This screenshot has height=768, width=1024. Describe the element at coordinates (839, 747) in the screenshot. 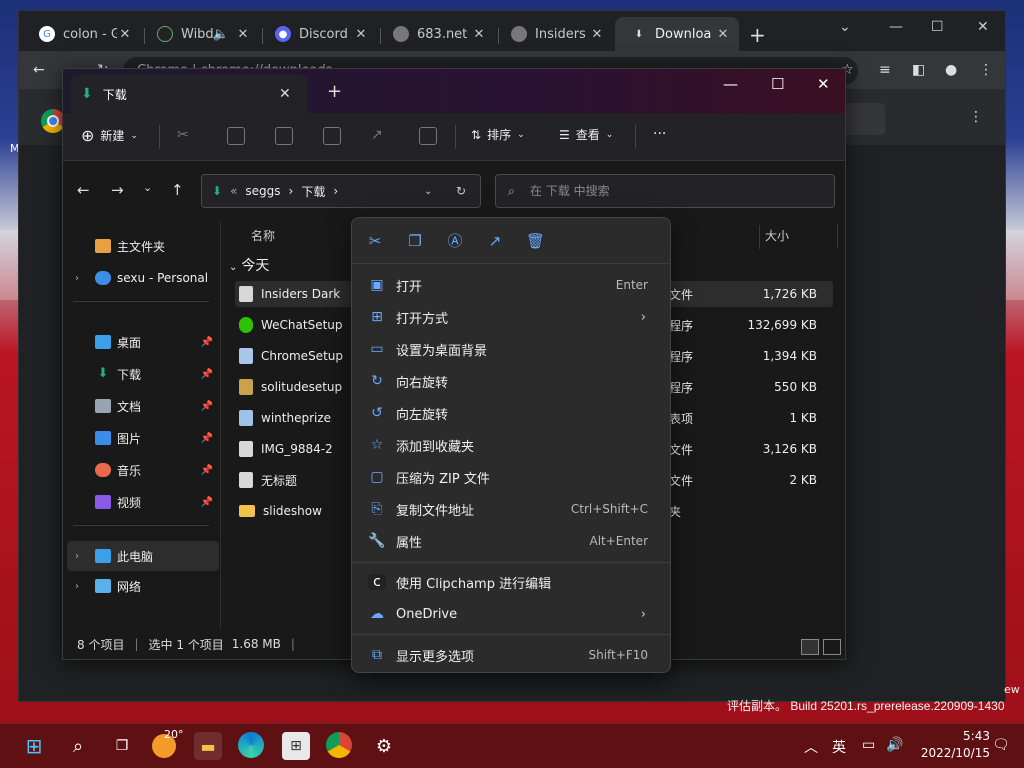

I see `ime-indicator: 英` at that location.